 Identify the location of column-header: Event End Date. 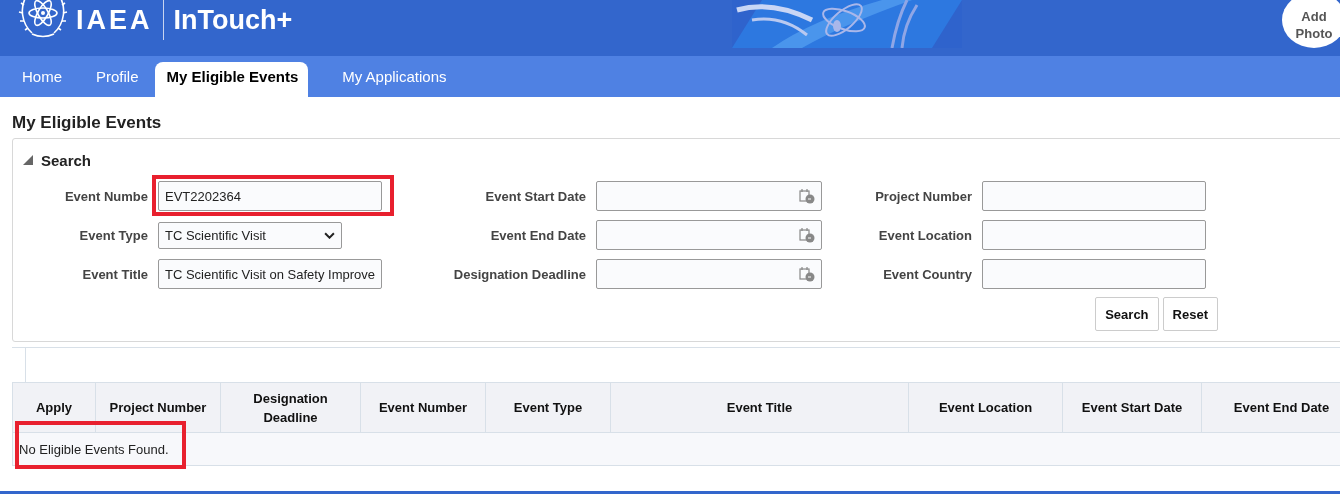
(1271, 407).